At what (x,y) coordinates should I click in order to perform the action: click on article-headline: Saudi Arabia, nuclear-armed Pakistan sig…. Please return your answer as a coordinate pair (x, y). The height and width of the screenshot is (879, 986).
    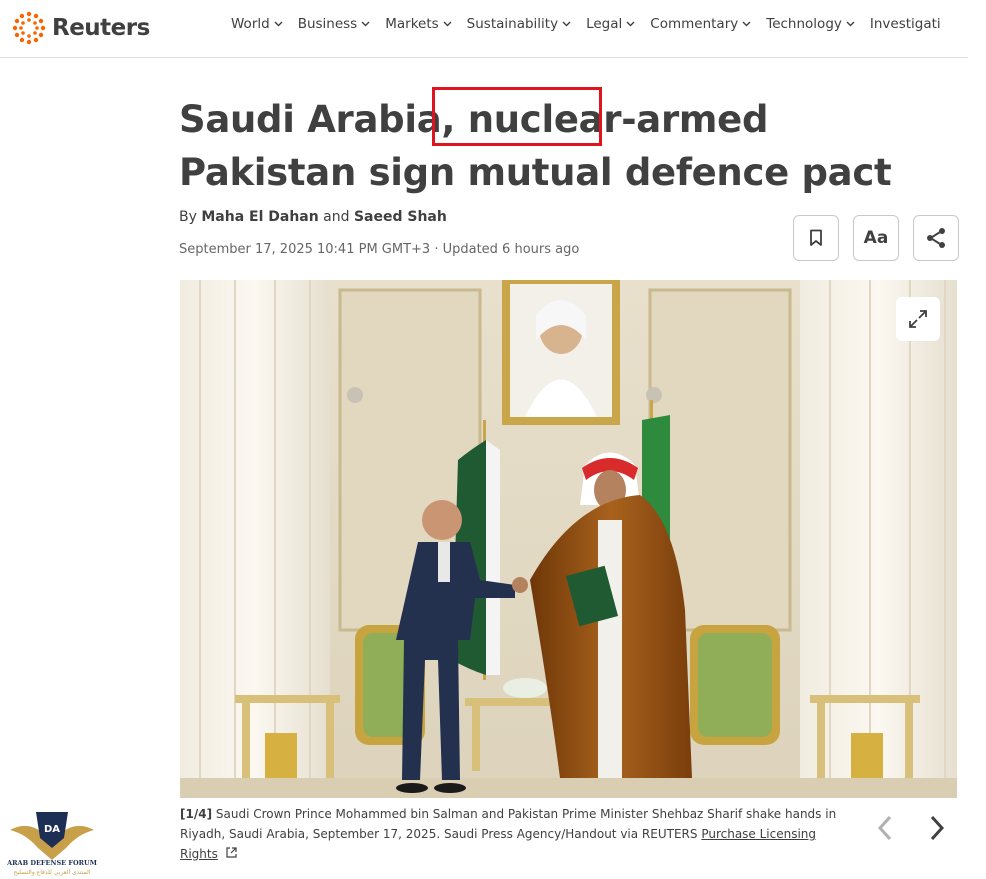
    Looking at the image, I should click on (535, 146).